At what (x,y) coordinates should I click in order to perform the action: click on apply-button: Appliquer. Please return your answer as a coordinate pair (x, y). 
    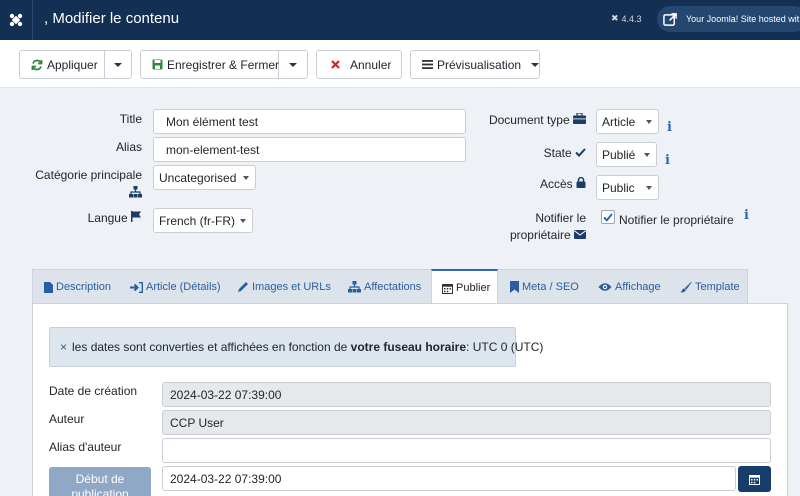
    Looking at the image, I should click on (62, 64).